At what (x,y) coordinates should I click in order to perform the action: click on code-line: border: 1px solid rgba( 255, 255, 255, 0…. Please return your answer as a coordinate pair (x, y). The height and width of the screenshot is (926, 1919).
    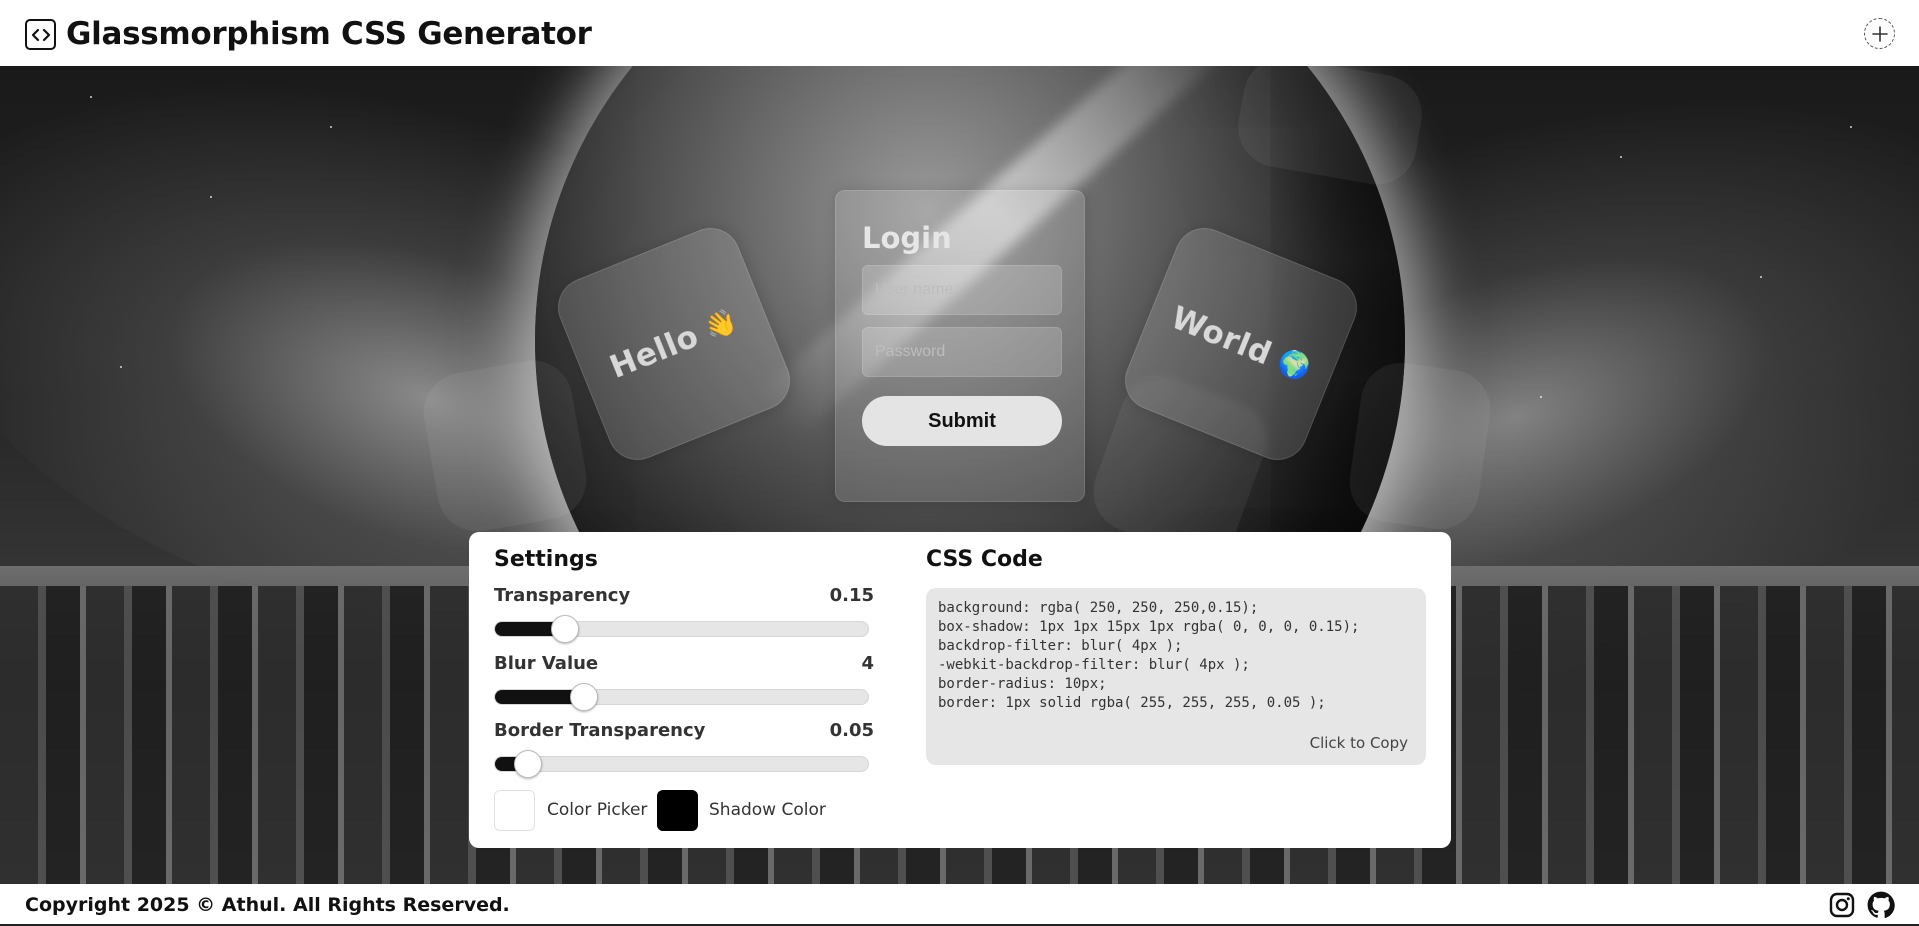
    Looking at the image, I should click on (1132, 703).